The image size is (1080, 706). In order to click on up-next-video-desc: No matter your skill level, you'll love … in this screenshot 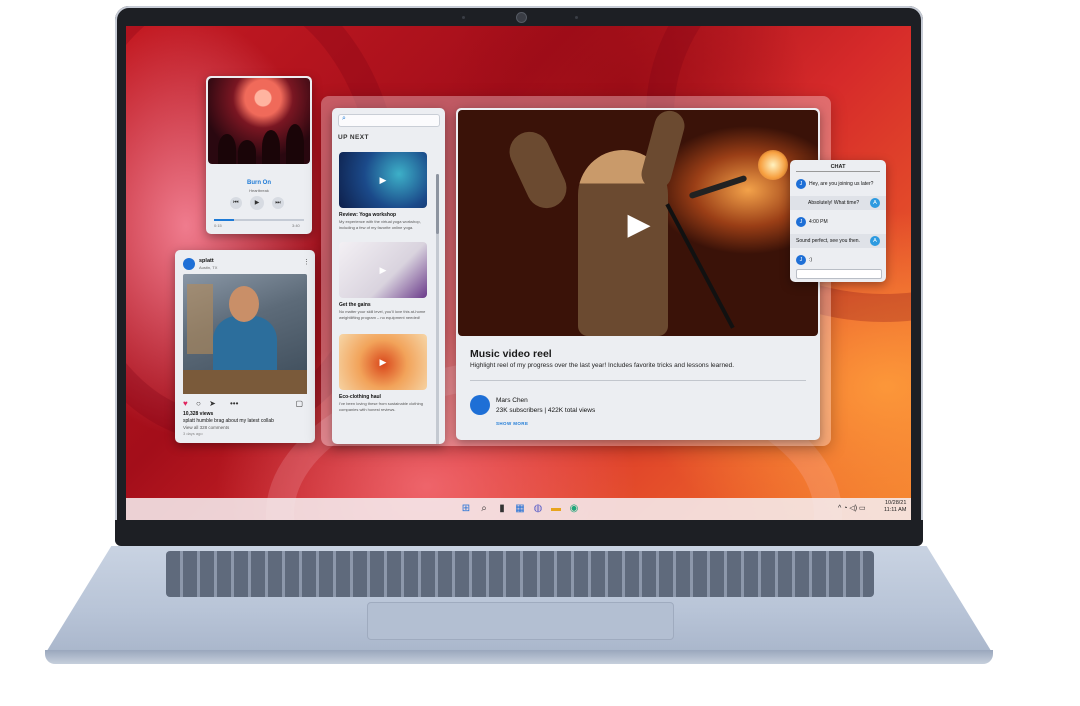, I will do `click(382, 314)`.